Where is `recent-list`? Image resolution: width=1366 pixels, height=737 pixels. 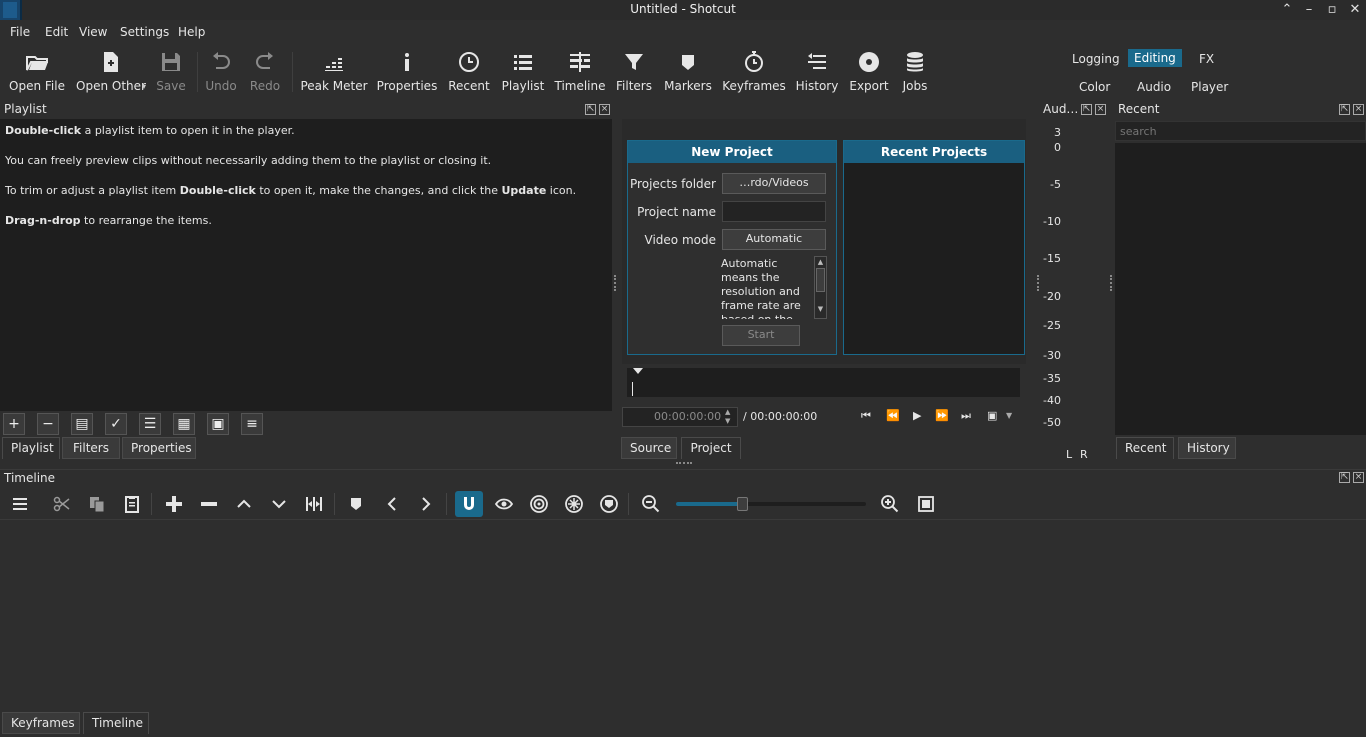 recent-list is located at coordinates (1240, 289).